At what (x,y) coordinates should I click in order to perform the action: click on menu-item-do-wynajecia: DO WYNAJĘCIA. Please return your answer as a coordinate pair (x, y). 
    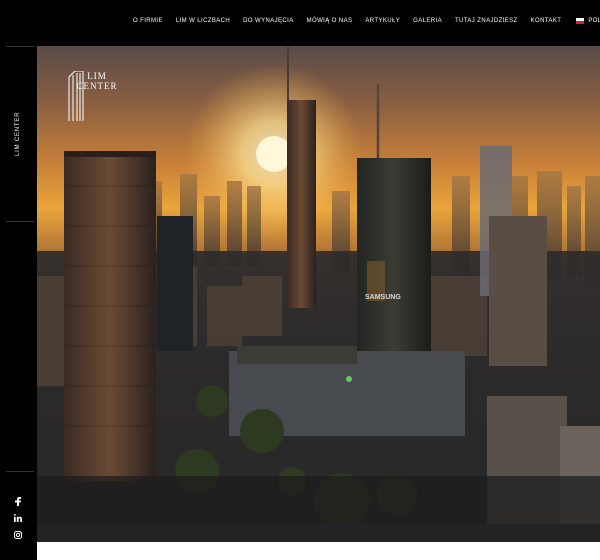
    Looking at the image, I should click on (268, 21).